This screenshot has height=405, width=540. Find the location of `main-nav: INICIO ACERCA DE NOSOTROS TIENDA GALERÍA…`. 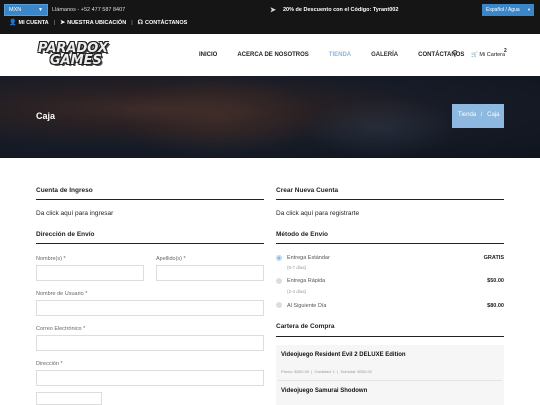

main-nav: INICIO ACERCA DE NOSOTROS TIENDA GALERÍA… is located at coordinates (341, 55).